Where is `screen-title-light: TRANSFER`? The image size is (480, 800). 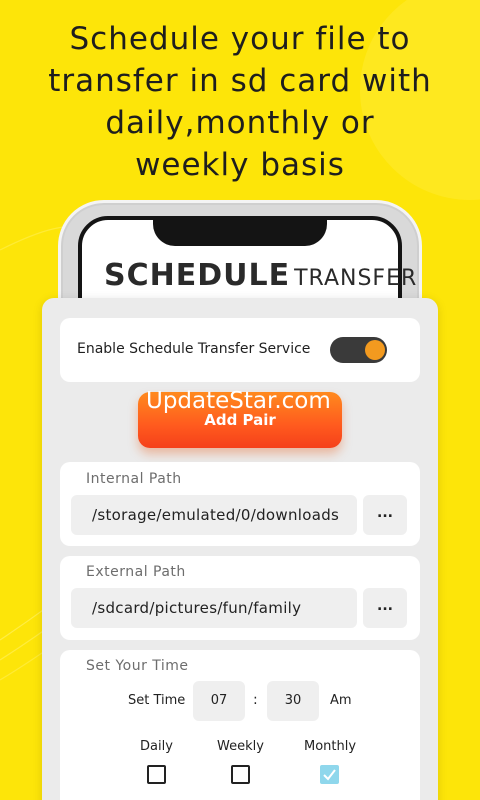 screen-title-light: TRANSFER is located at coordinates (356, 278).